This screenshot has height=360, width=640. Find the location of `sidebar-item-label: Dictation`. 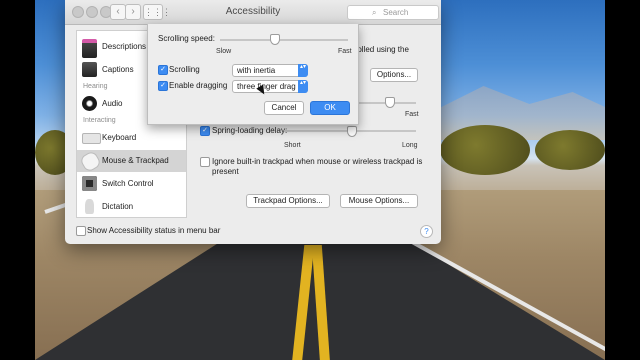

sidebar-item-label: Dictation is located at coordinates (118, 206).